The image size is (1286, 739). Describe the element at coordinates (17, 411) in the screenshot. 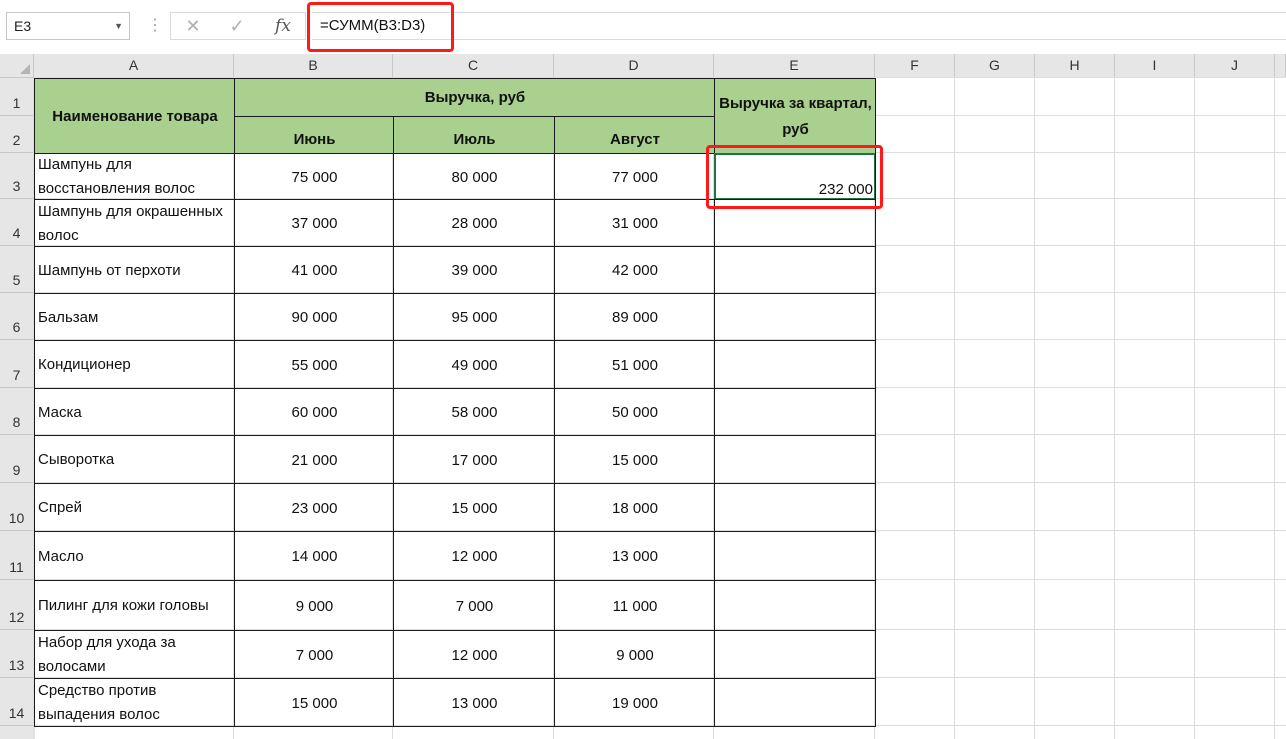

I see `row-header-8: 8` at that location.